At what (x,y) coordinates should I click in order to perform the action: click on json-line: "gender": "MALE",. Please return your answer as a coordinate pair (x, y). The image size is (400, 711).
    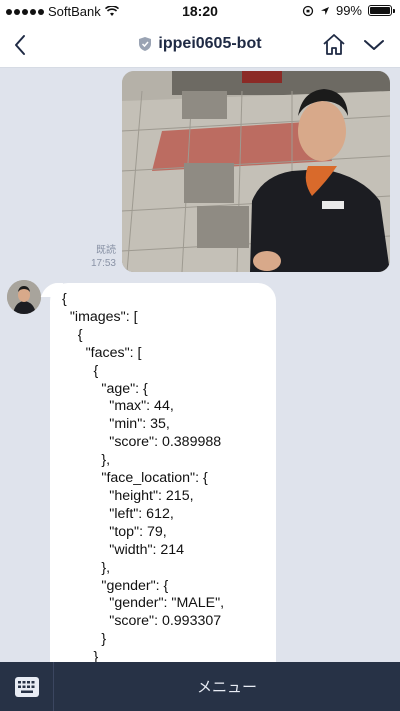
    Looking at the image, I should click on (143, 603).